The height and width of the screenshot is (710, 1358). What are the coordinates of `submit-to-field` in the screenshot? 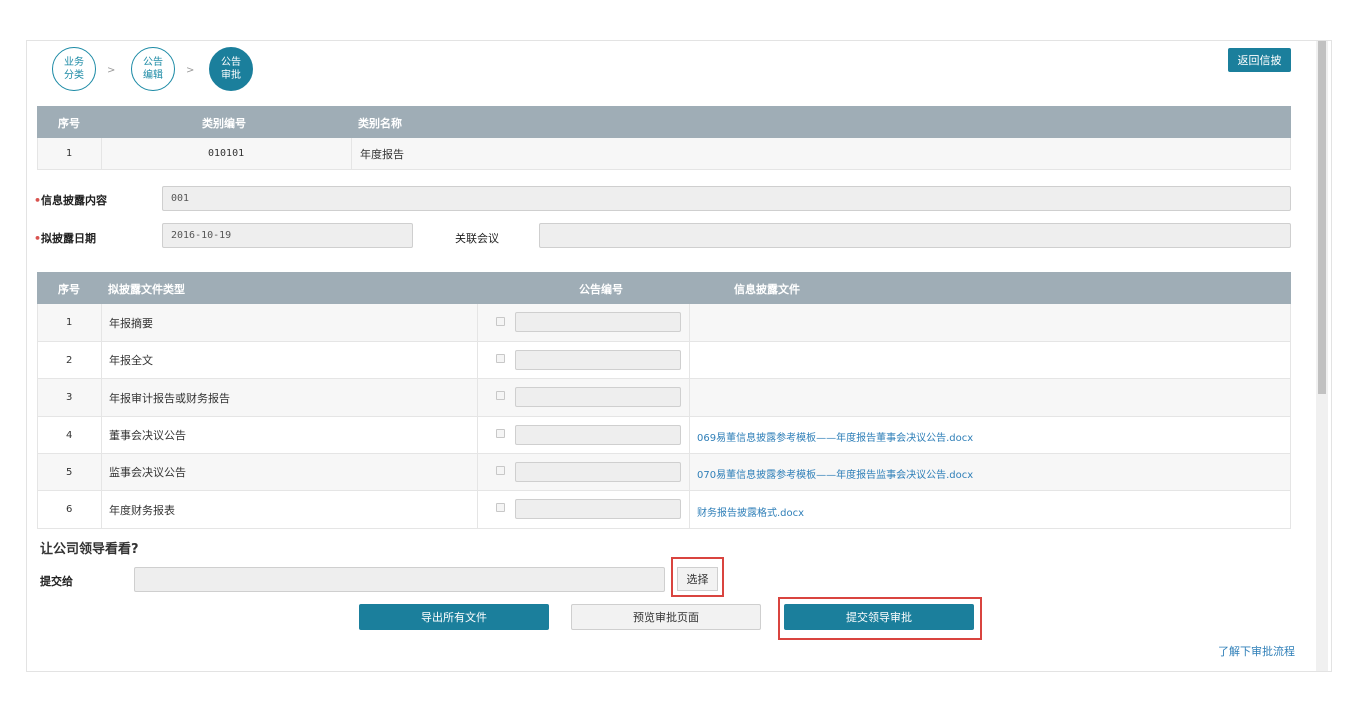 It's located at (399, 579).